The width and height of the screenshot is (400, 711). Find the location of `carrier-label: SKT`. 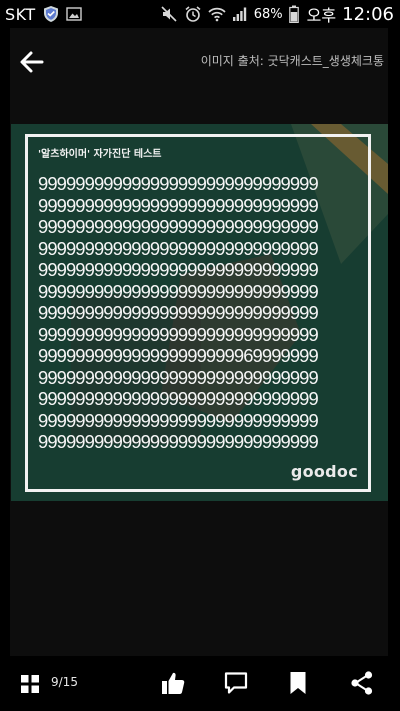

carrier-label: SKT is located at coordinates (20, 14).